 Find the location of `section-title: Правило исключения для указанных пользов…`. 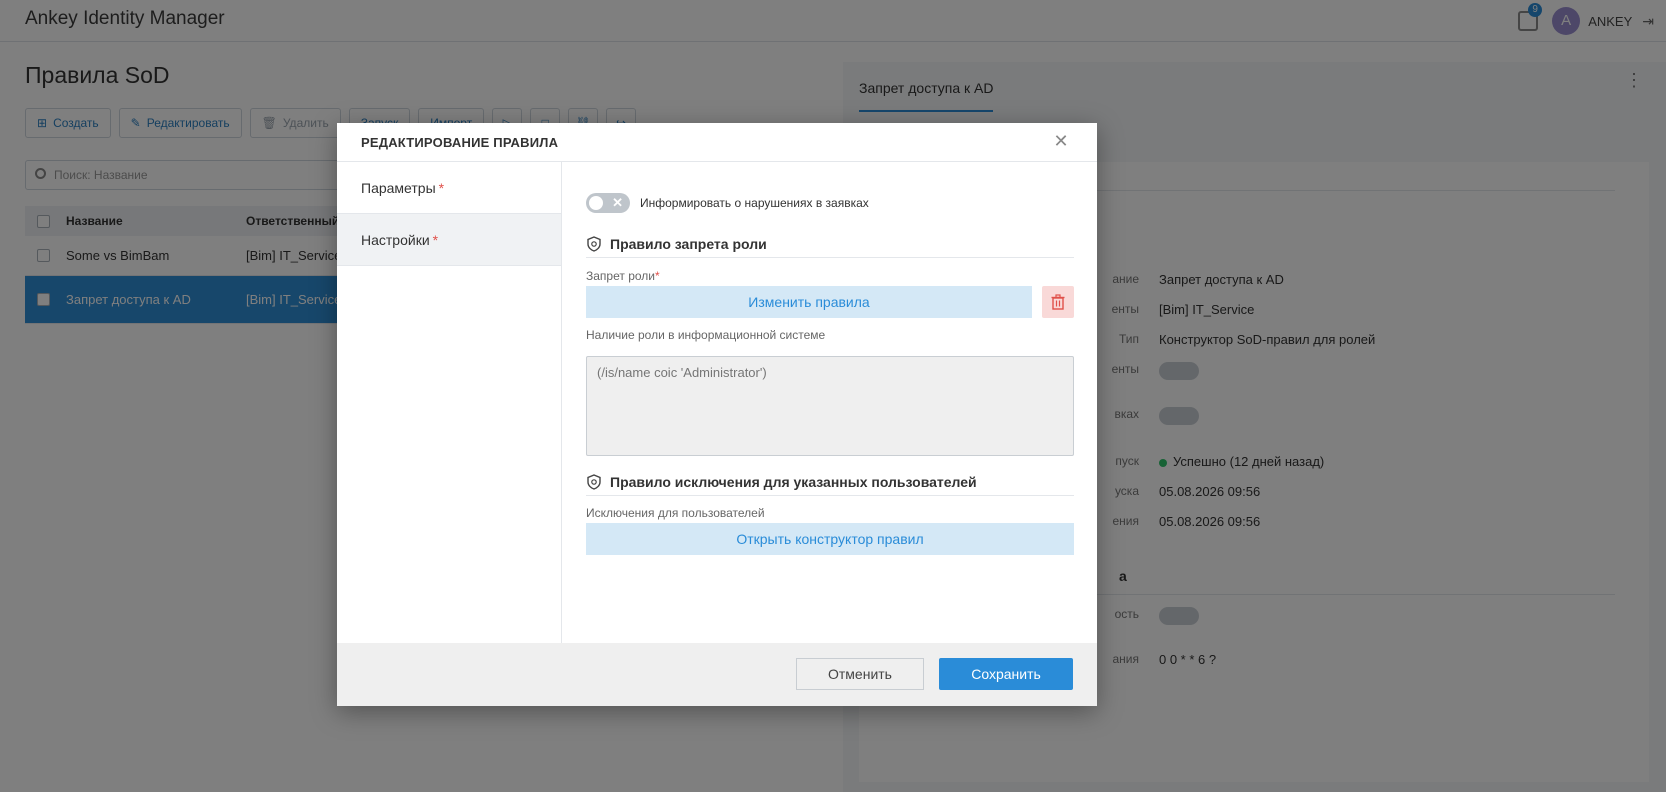

section-title: Правило исключения для указанных пользов… is located at coordinates (793, 481).